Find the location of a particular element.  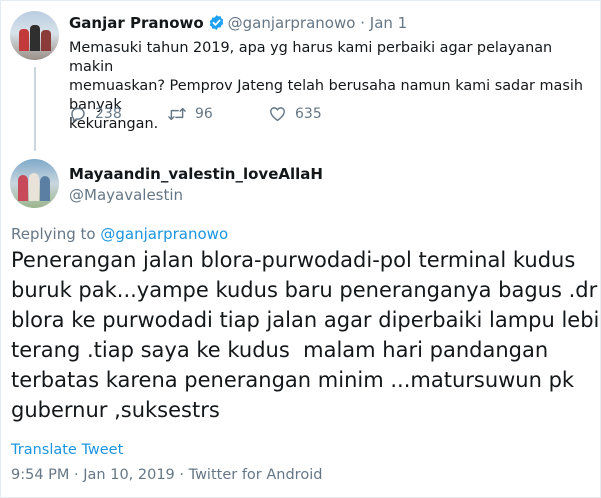

parent-display-name: Ganjar Pranowo is located at coordinates (136, 23).